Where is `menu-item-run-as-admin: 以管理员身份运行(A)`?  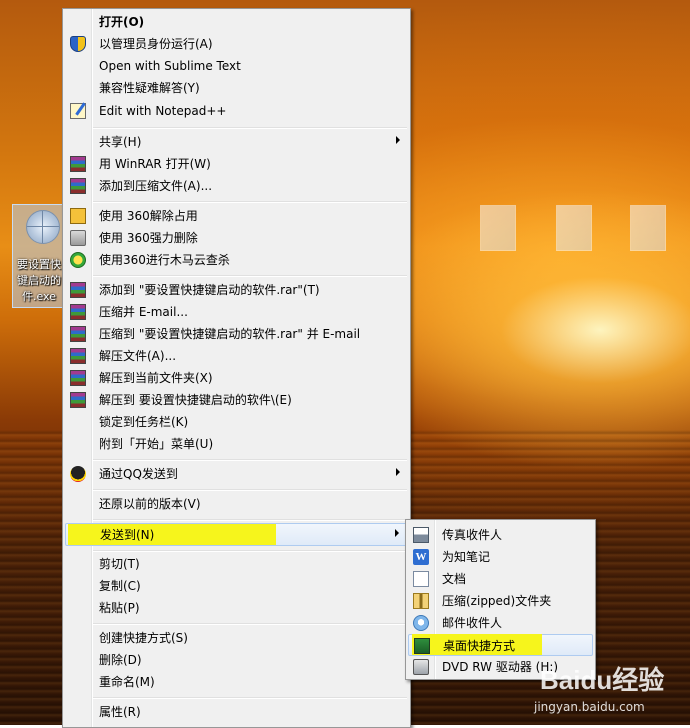
menu-item-run-as-admin: 以管理员身份运行(A) is located at coordinates (236, 44).